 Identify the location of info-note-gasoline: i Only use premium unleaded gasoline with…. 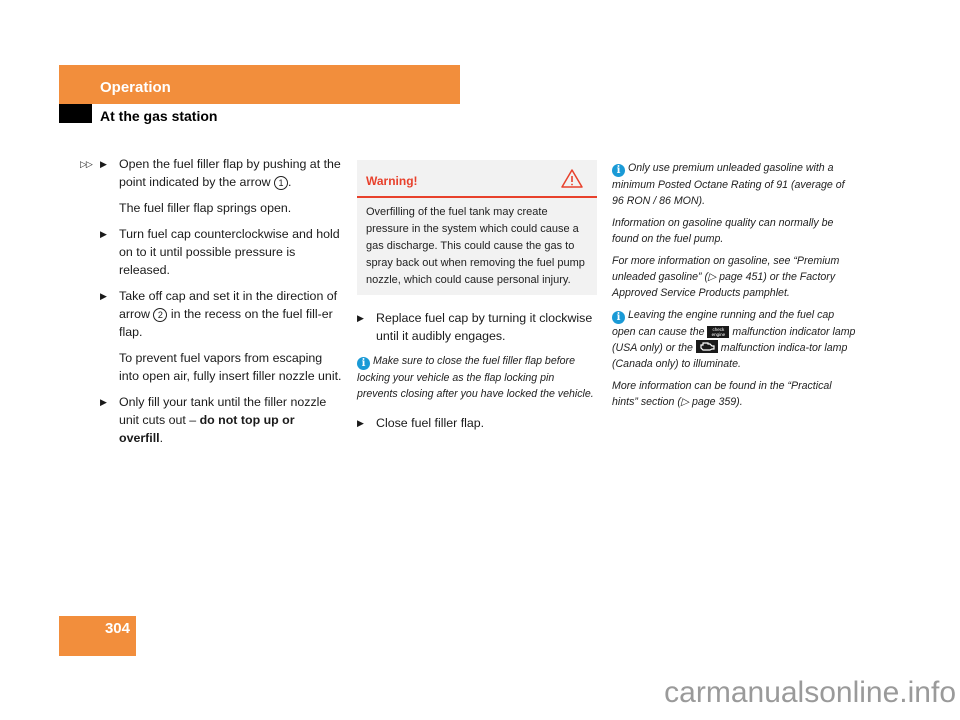
(728, 184).